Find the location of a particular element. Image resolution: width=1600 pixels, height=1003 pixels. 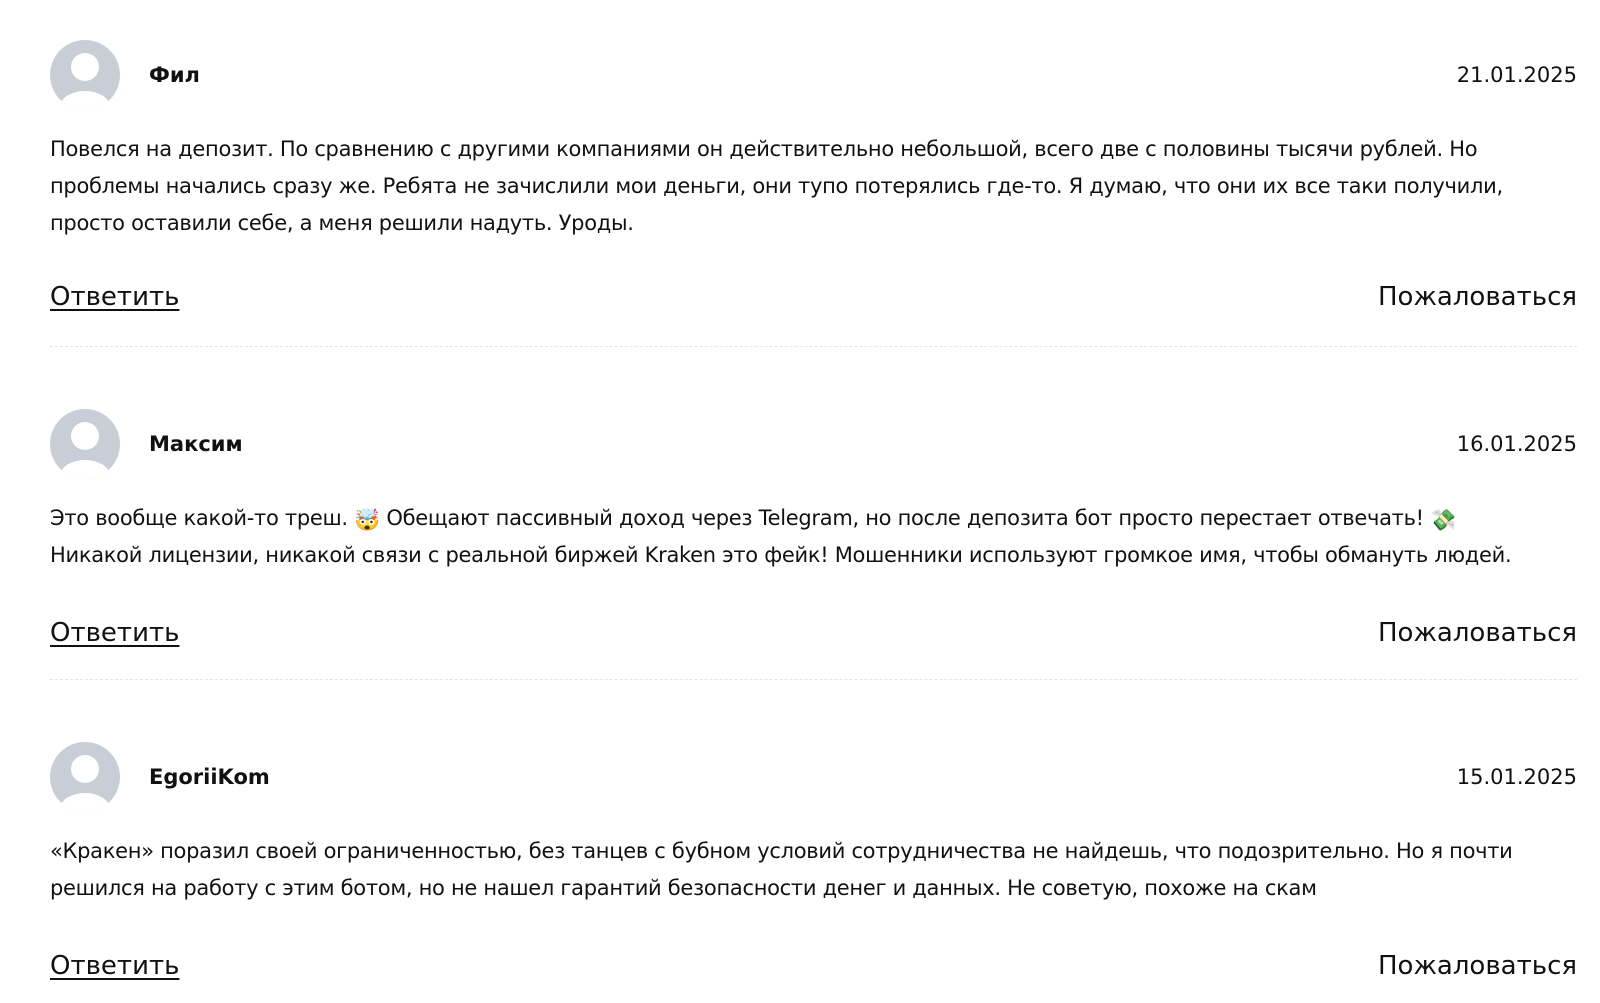

comment-date: 16.01.2025 is located at coordinates (1516, 444).